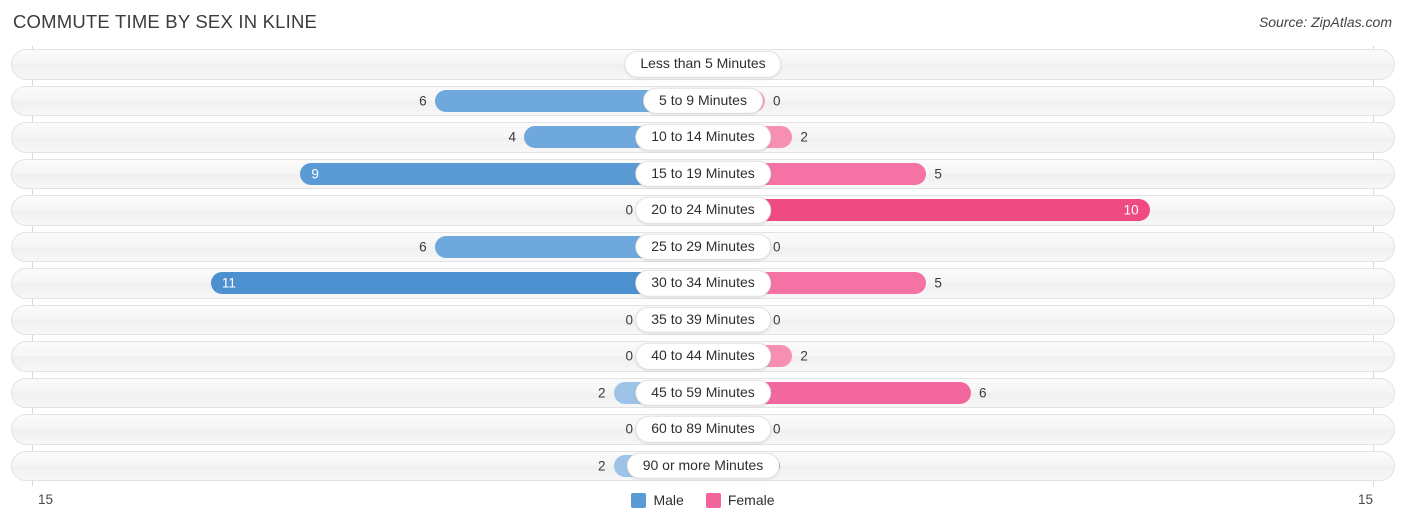 The height and width of the screenshot is (523, 1406). I want to click on chart-row: 0 0 35 to 39 Minutes, so click(703, 320).